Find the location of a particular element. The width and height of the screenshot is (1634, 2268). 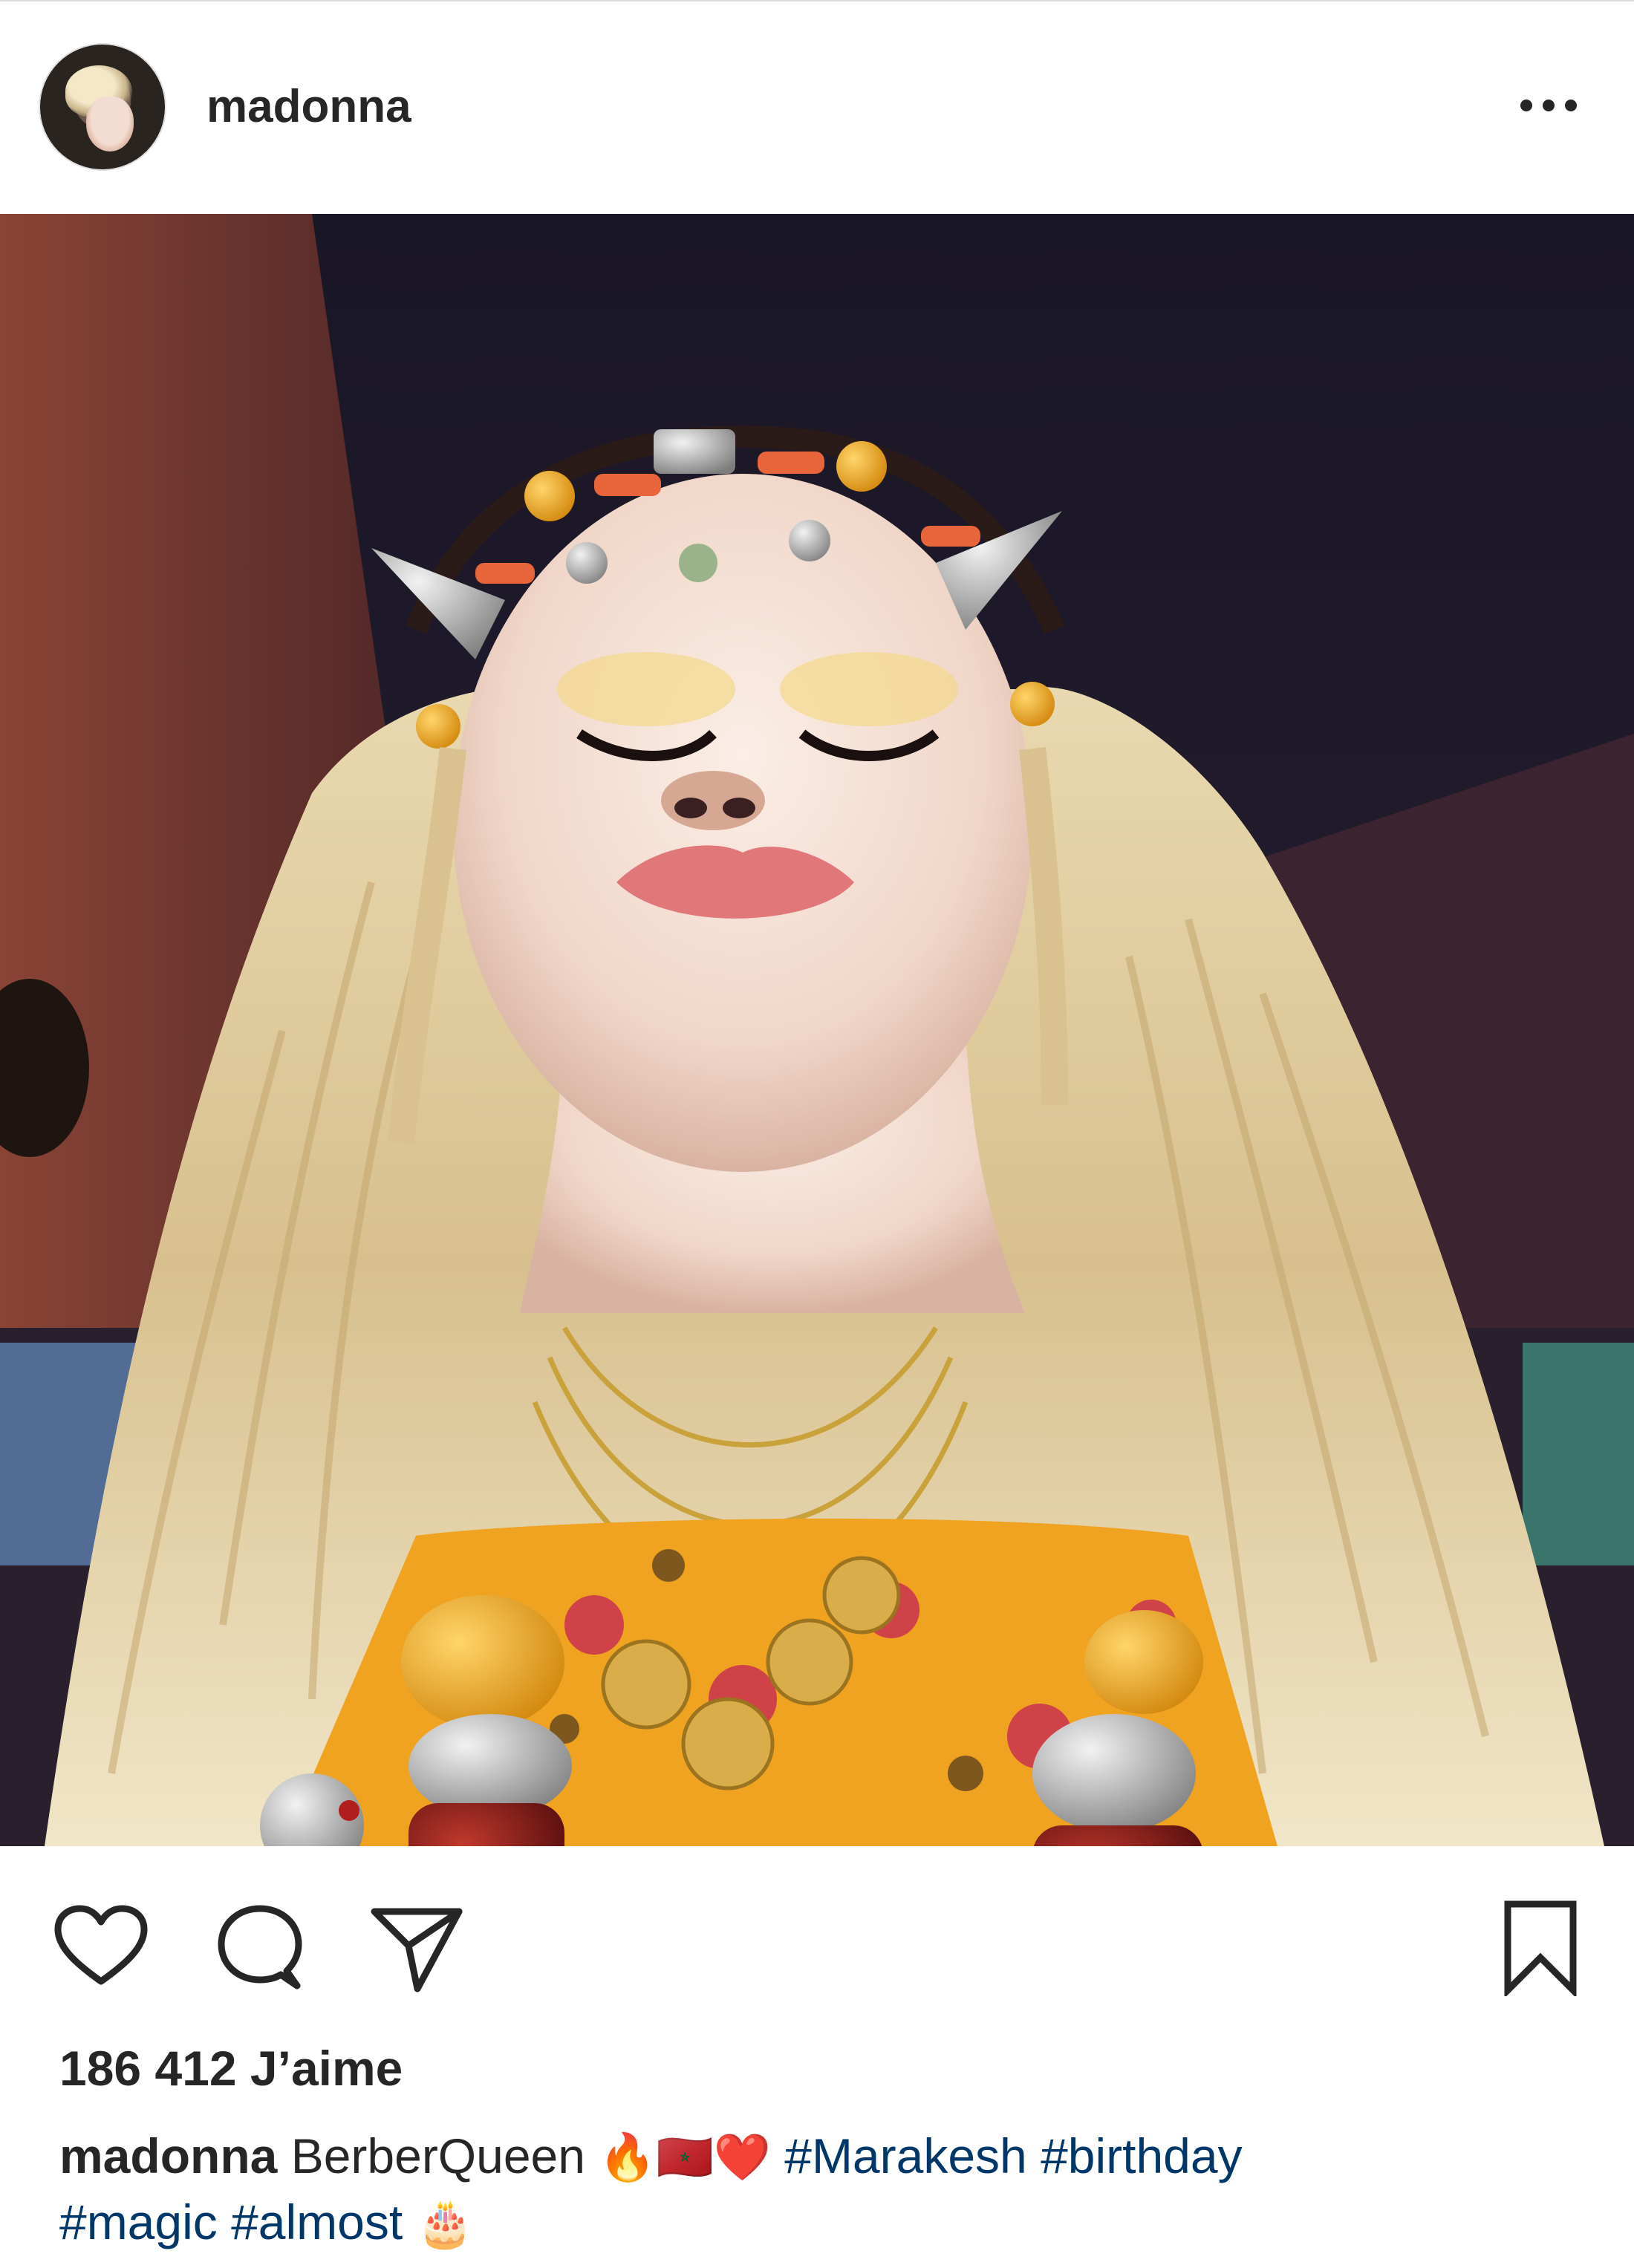

caption-hashtags-line2: #magic #almost is located at coordinates (231, 2221).